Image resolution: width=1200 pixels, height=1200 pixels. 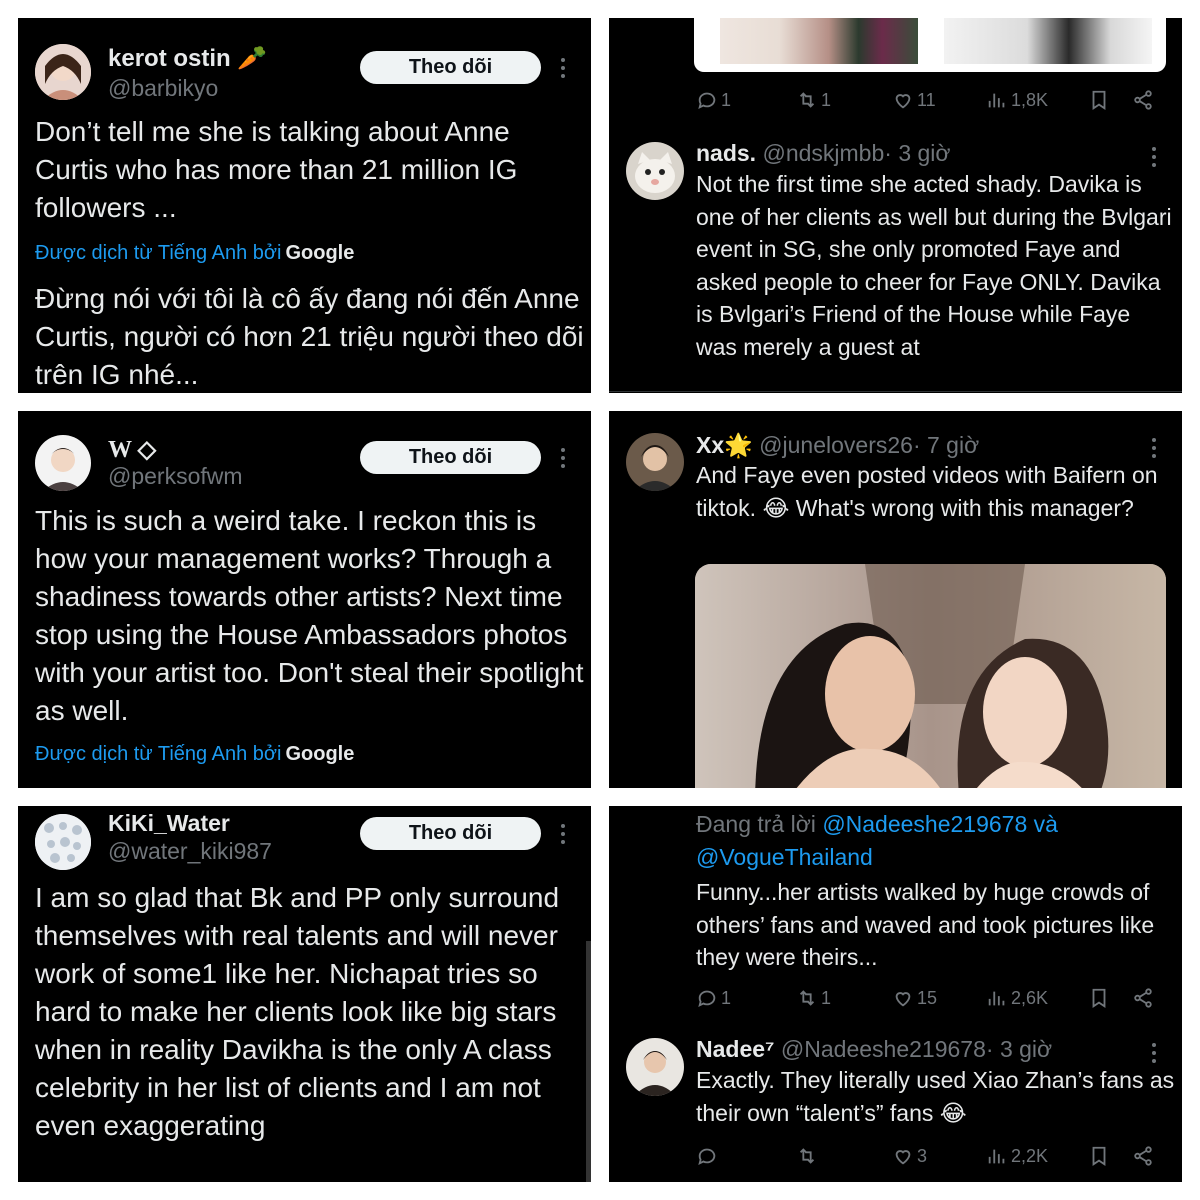 I want to click on display-name: nads., so click(x=726, y=153).